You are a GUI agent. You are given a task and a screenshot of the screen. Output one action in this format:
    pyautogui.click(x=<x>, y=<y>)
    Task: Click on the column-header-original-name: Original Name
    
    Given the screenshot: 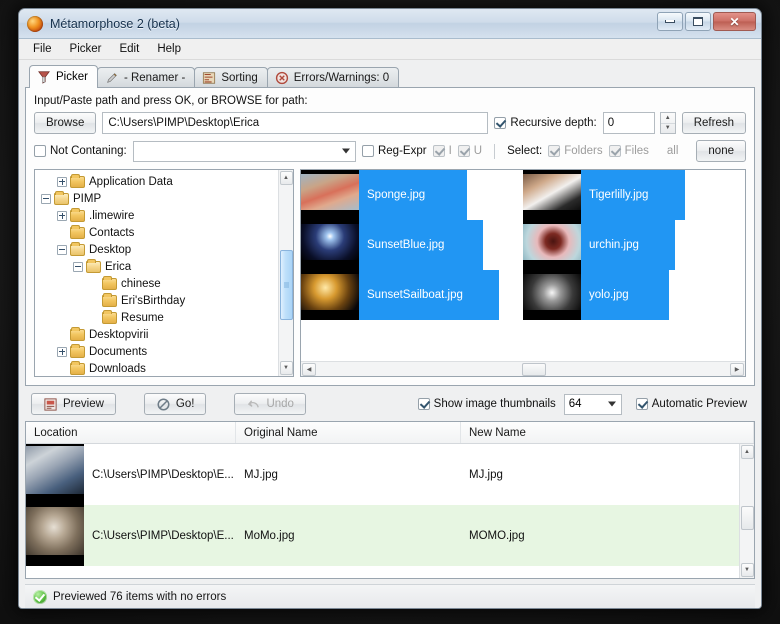 What is the action you would take?
    pyautogui.click(x=348, y=432)
    